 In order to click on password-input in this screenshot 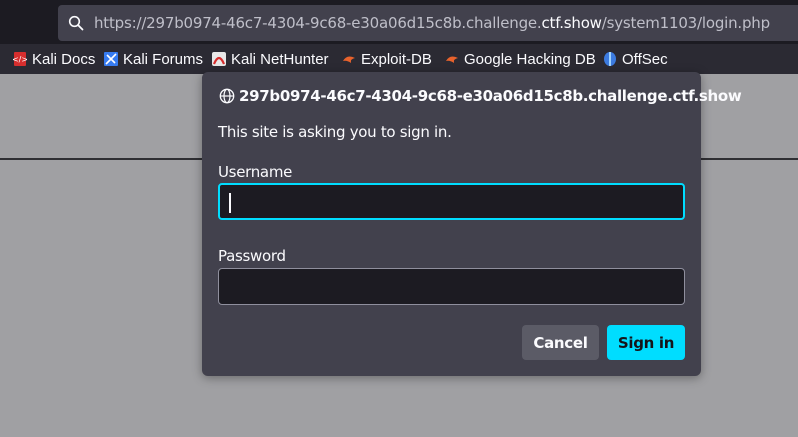, I will do `click(451, 286)`.